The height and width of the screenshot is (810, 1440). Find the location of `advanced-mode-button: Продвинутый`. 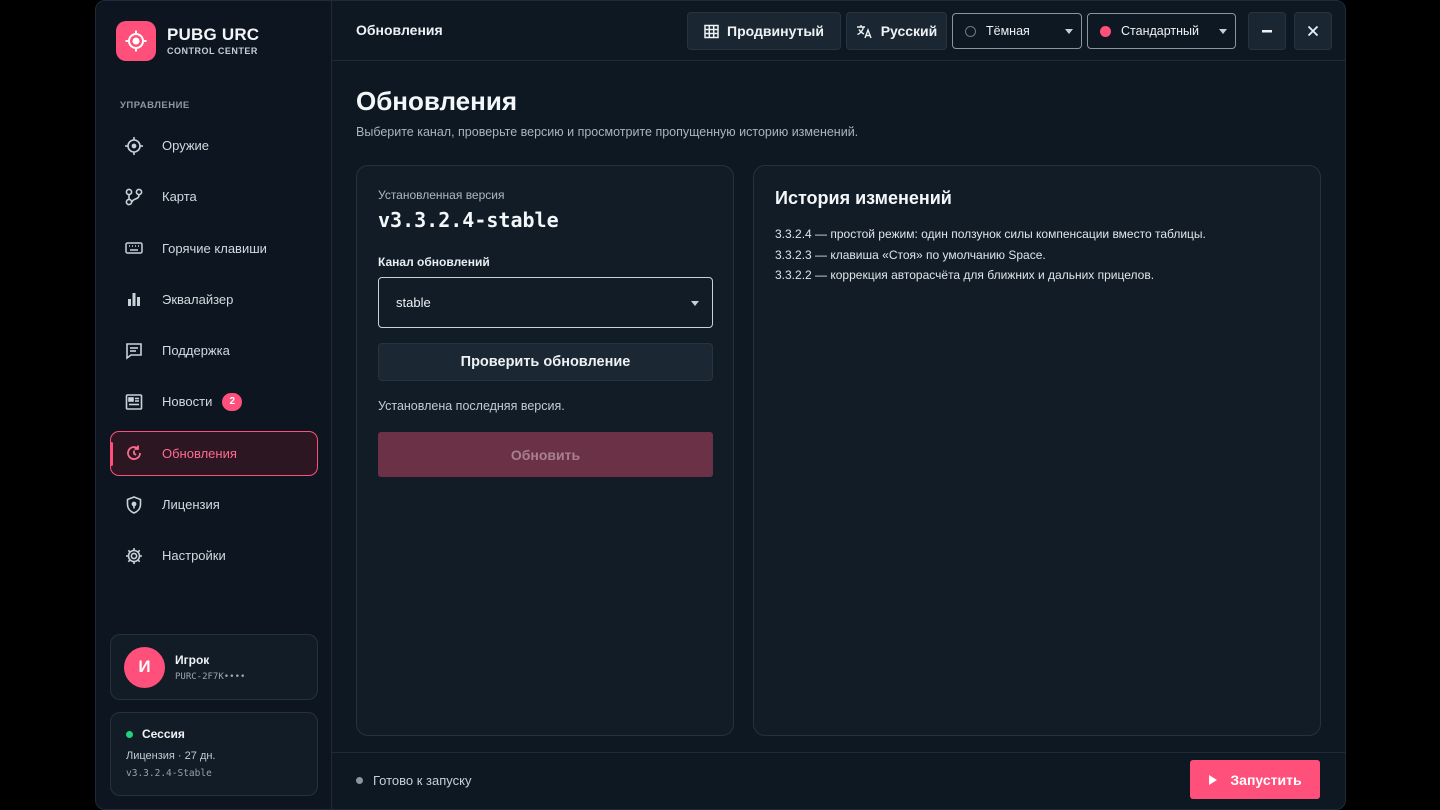

advanced-mode-button: Продвинутый is located at coordinates (764, 31).